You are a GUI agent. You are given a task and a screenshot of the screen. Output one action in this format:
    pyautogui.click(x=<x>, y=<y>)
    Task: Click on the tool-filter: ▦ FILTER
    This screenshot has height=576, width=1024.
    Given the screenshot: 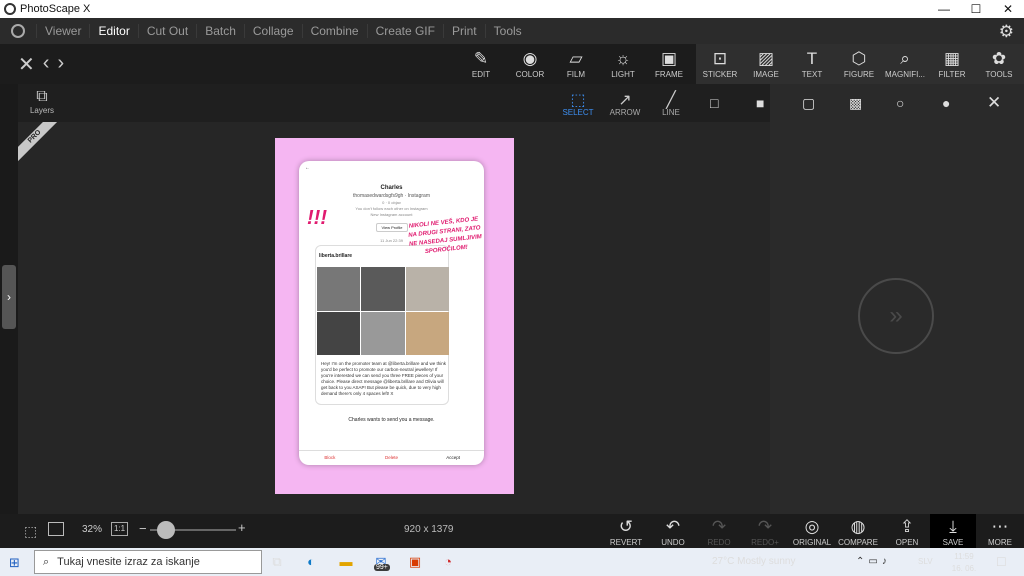 What is the action you would take?
    pyautogui.click(x=952, y=63)
    